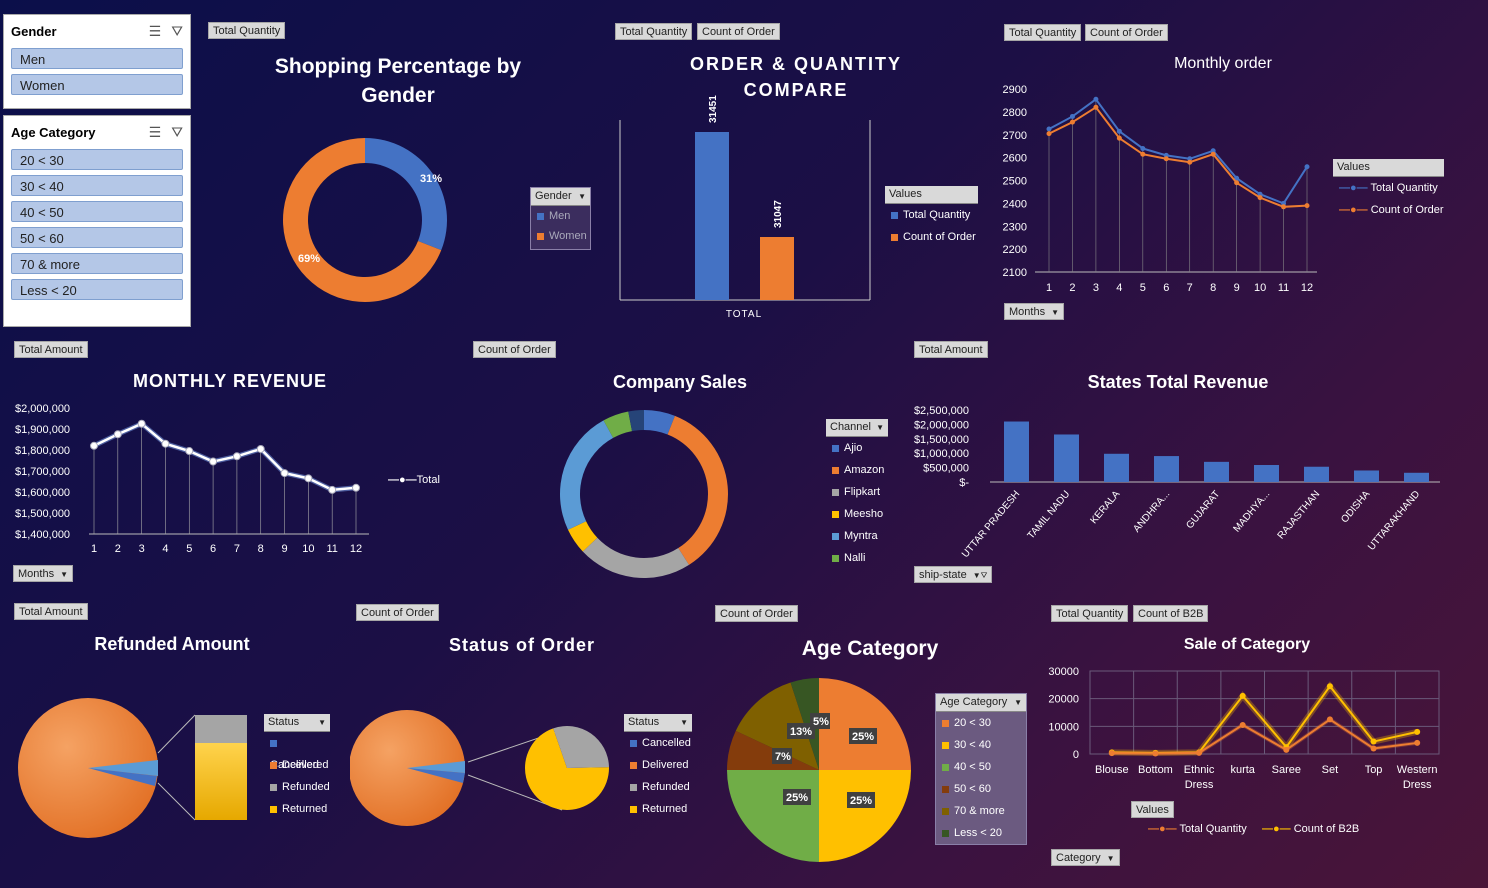  What do you see at coordinates (636, 557) in the screenshot?
I see `slice-flipkart` at bounding box center [636, 557].